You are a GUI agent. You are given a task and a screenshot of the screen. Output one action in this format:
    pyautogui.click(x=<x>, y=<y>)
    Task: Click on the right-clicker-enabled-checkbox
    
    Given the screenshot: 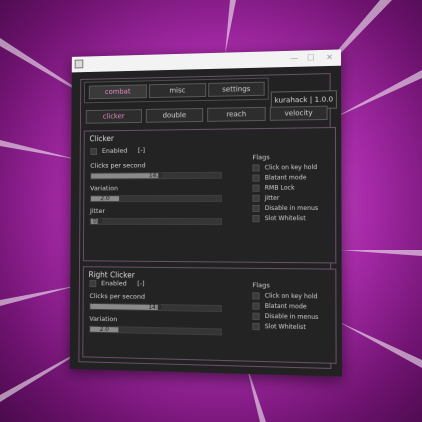 What is the action you would take?
    pyautogui.click(x=93, y=284)
    